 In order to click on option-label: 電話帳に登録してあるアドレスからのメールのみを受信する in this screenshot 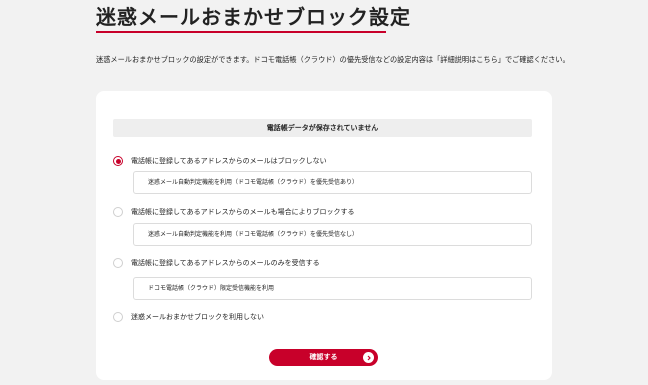, I will do `click(225, 263)`.